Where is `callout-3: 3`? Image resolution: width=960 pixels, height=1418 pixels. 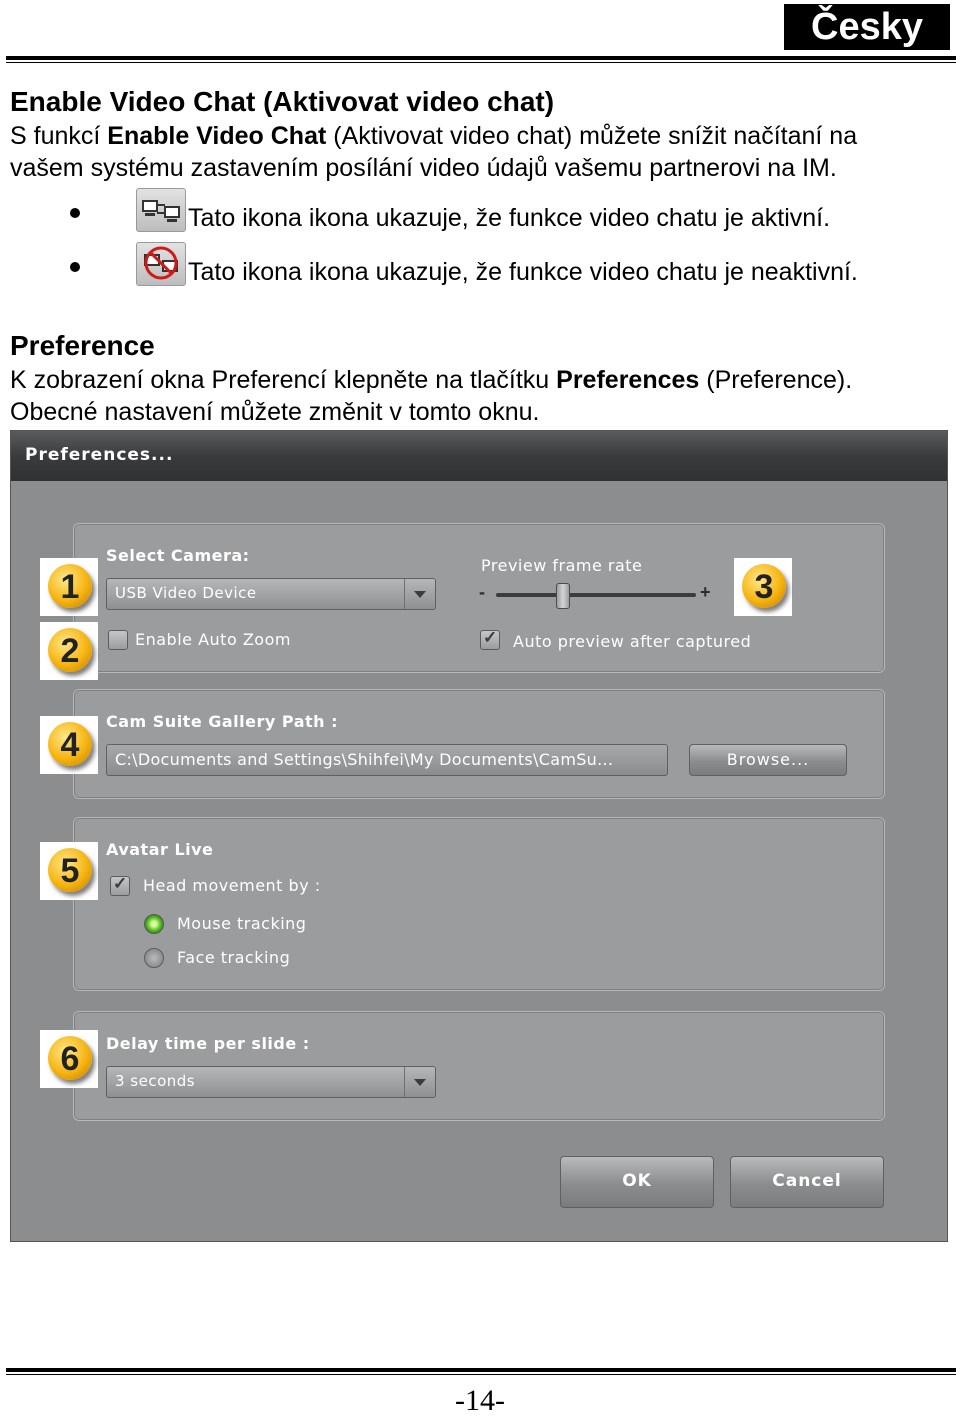 callout-3: 3 is located at coordinates (763, 587).